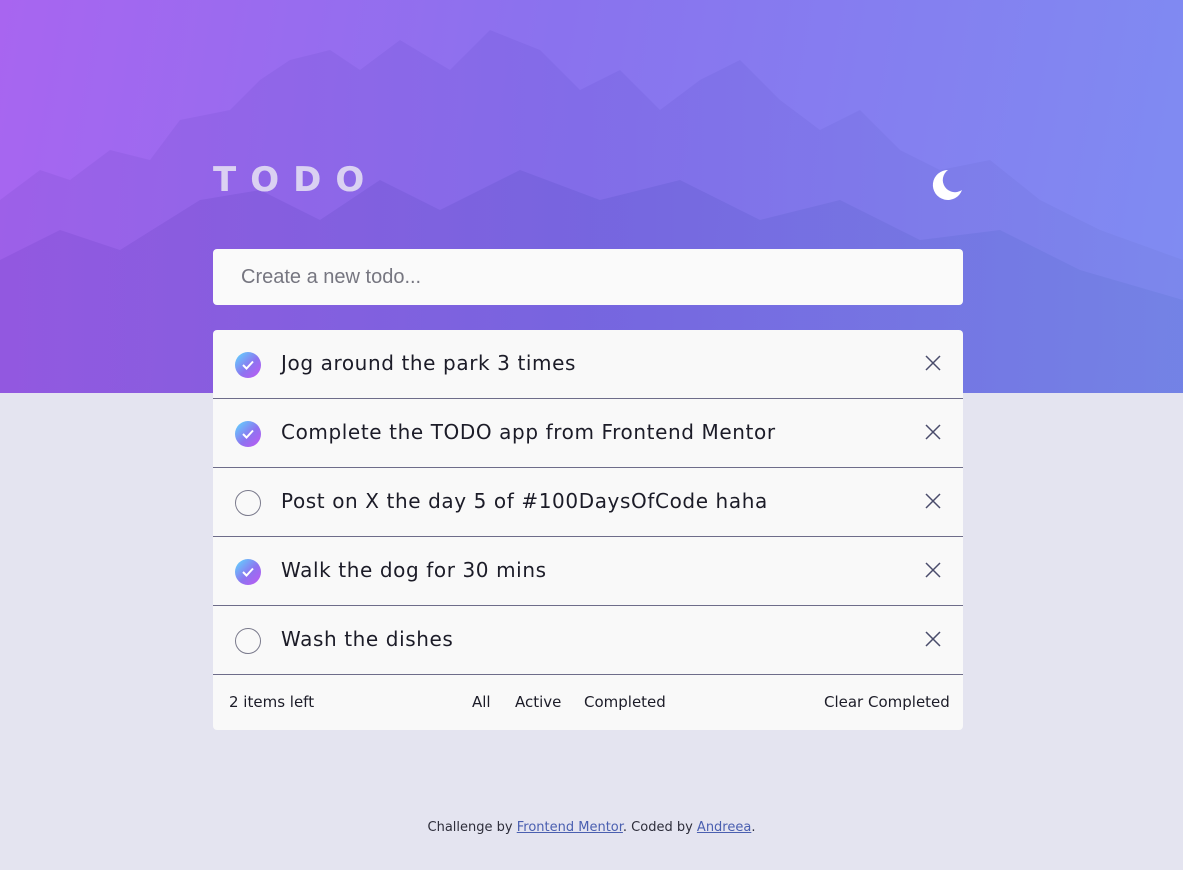 The width and height of the screenshot is (1183, 870). I want to click on todo-item: Jog around the park 3 times, so click(588, 364).